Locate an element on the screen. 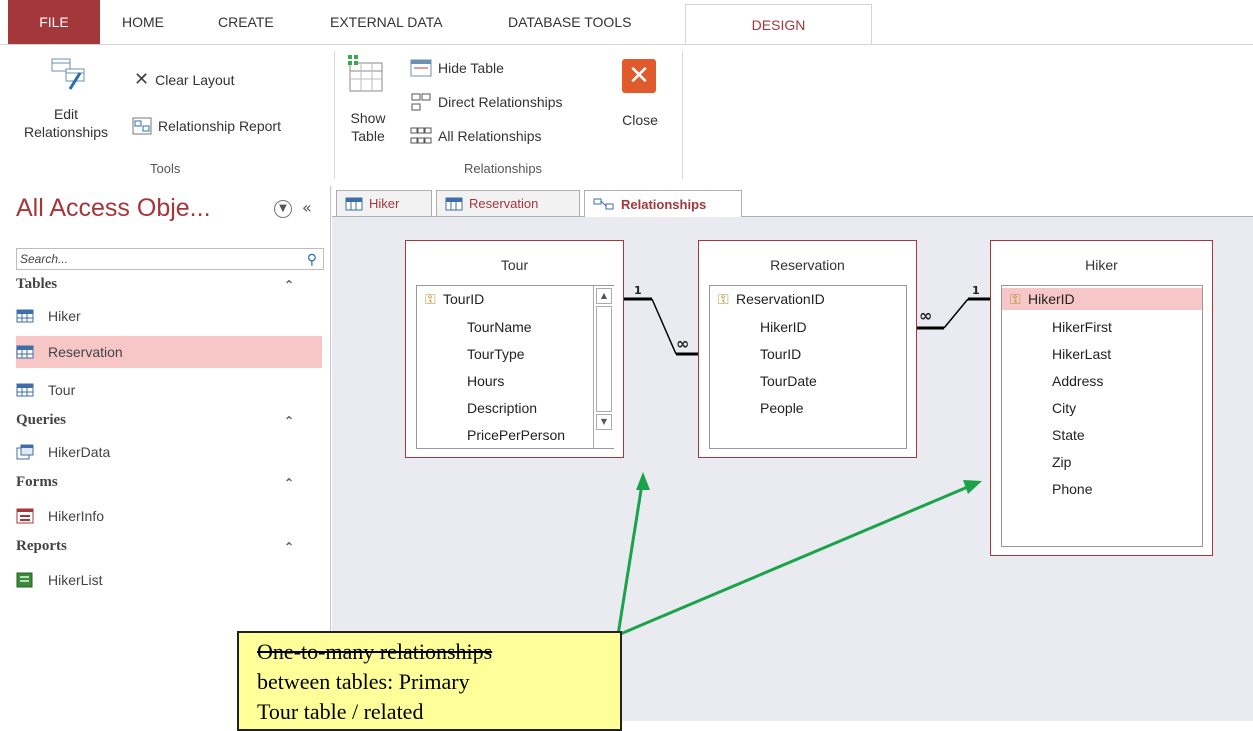 The width and height of the screenshot is (1253, 731). field-item: People is located at coordinates (782, 408).